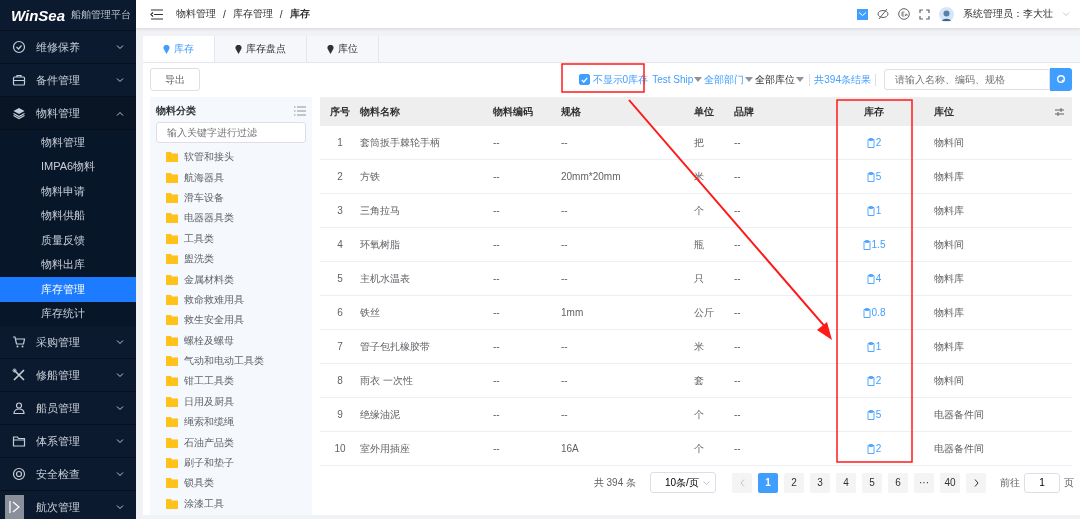  Describe the element at coordinates (252, 14) in the screenshot. I see `breadcrumb-item: 库存管理` at that location.